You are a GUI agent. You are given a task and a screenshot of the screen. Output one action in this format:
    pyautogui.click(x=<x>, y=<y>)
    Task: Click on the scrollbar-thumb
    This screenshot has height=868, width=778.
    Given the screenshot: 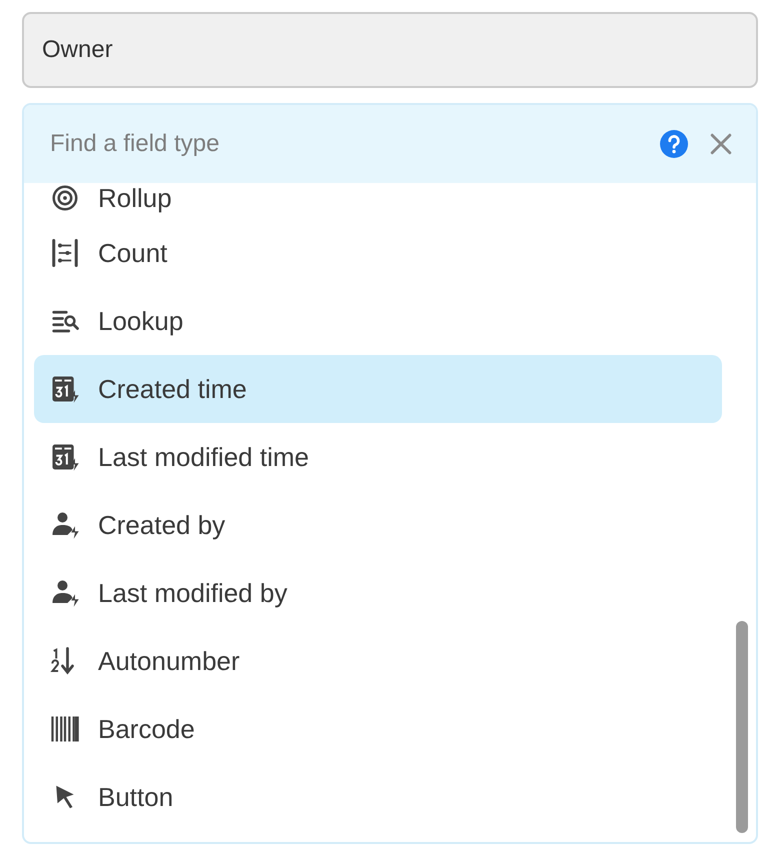 What is the action you would take?
    pyautogui.click(x=742, y=727)
    